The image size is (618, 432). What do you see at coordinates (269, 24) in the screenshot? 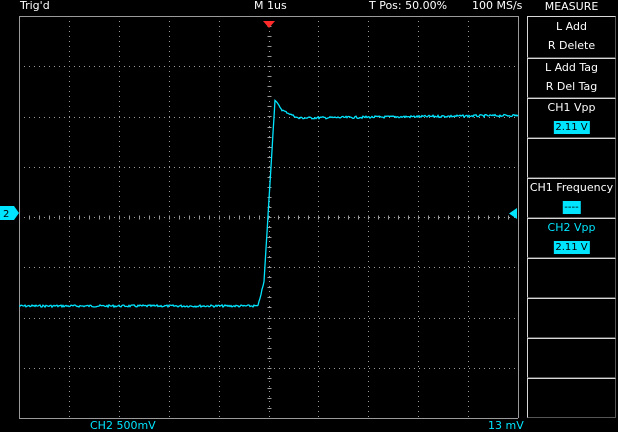
I see `trigger-position-marker` at bounding box center [269, 24].